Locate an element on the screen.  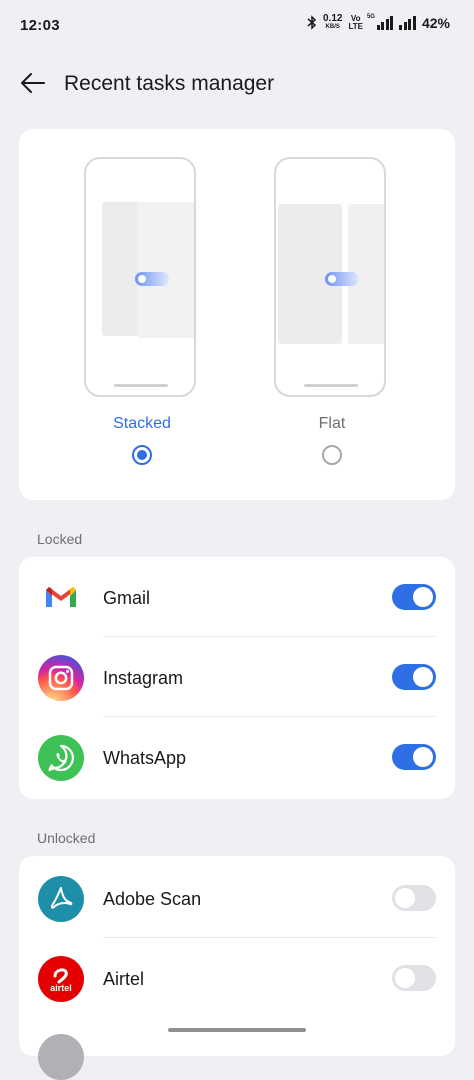
flat-radio is located at coordinates (332, 455).